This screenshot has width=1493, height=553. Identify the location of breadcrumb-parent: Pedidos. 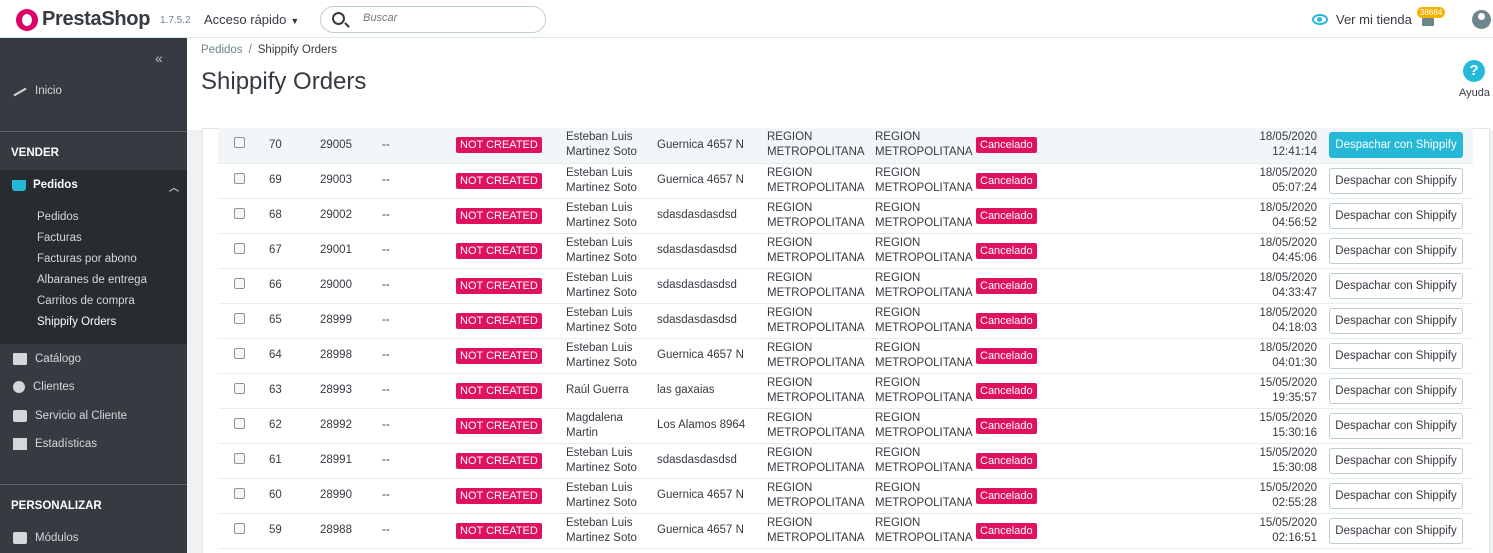
(222, 50).